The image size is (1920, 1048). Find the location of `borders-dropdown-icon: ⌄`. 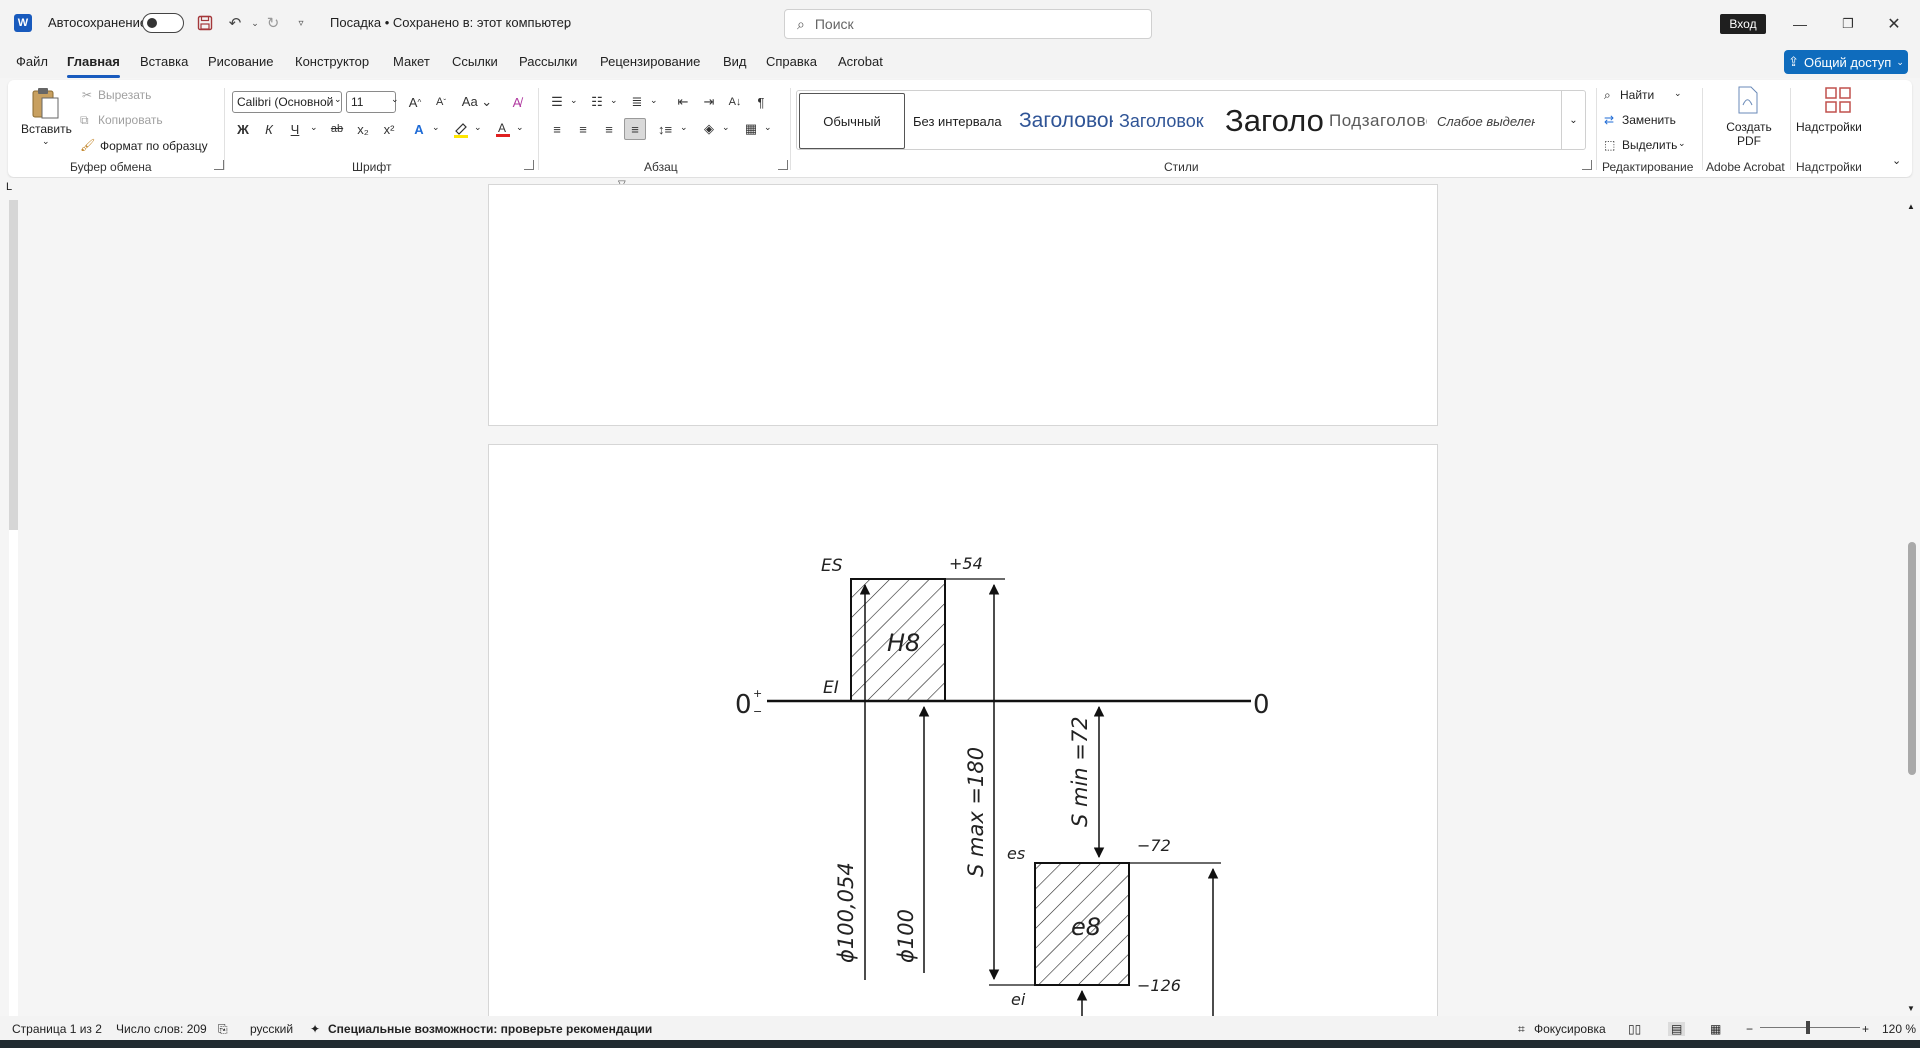

borders-dropdown-icon: ⌄ is located at coordinates (768, 127).